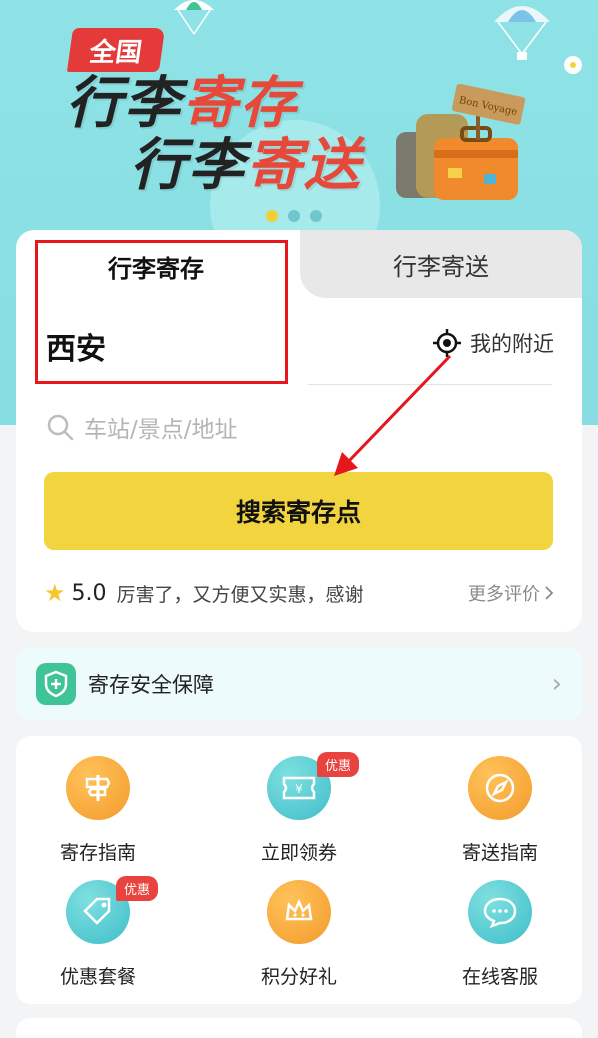 Image resolution: width=598 pixels, height=1038 pixels. I want to click on location-row: 西安 我的附近, so click(299, 350).